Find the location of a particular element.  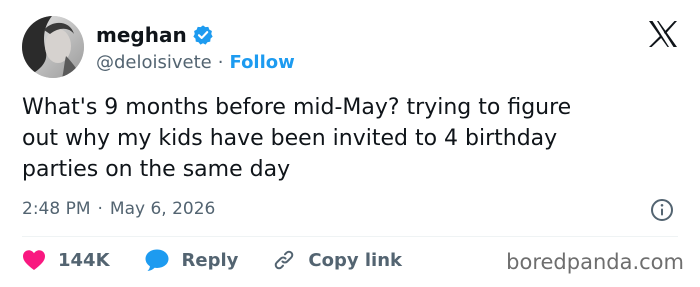

link-icon is located at coordinates (284, 260).